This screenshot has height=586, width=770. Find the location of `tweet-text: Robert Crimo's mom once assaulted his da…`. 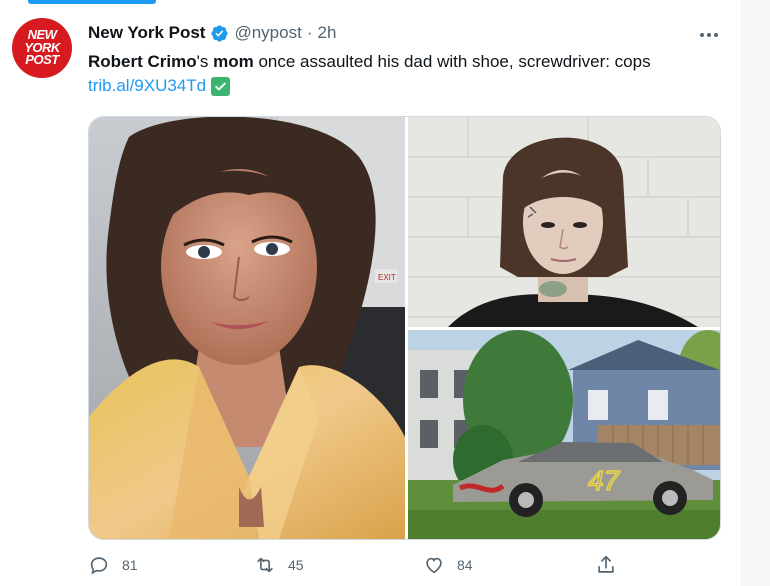

tweet-text: Robert Crimo's mom once assaulted his da… is located at coordinates (408, 62).